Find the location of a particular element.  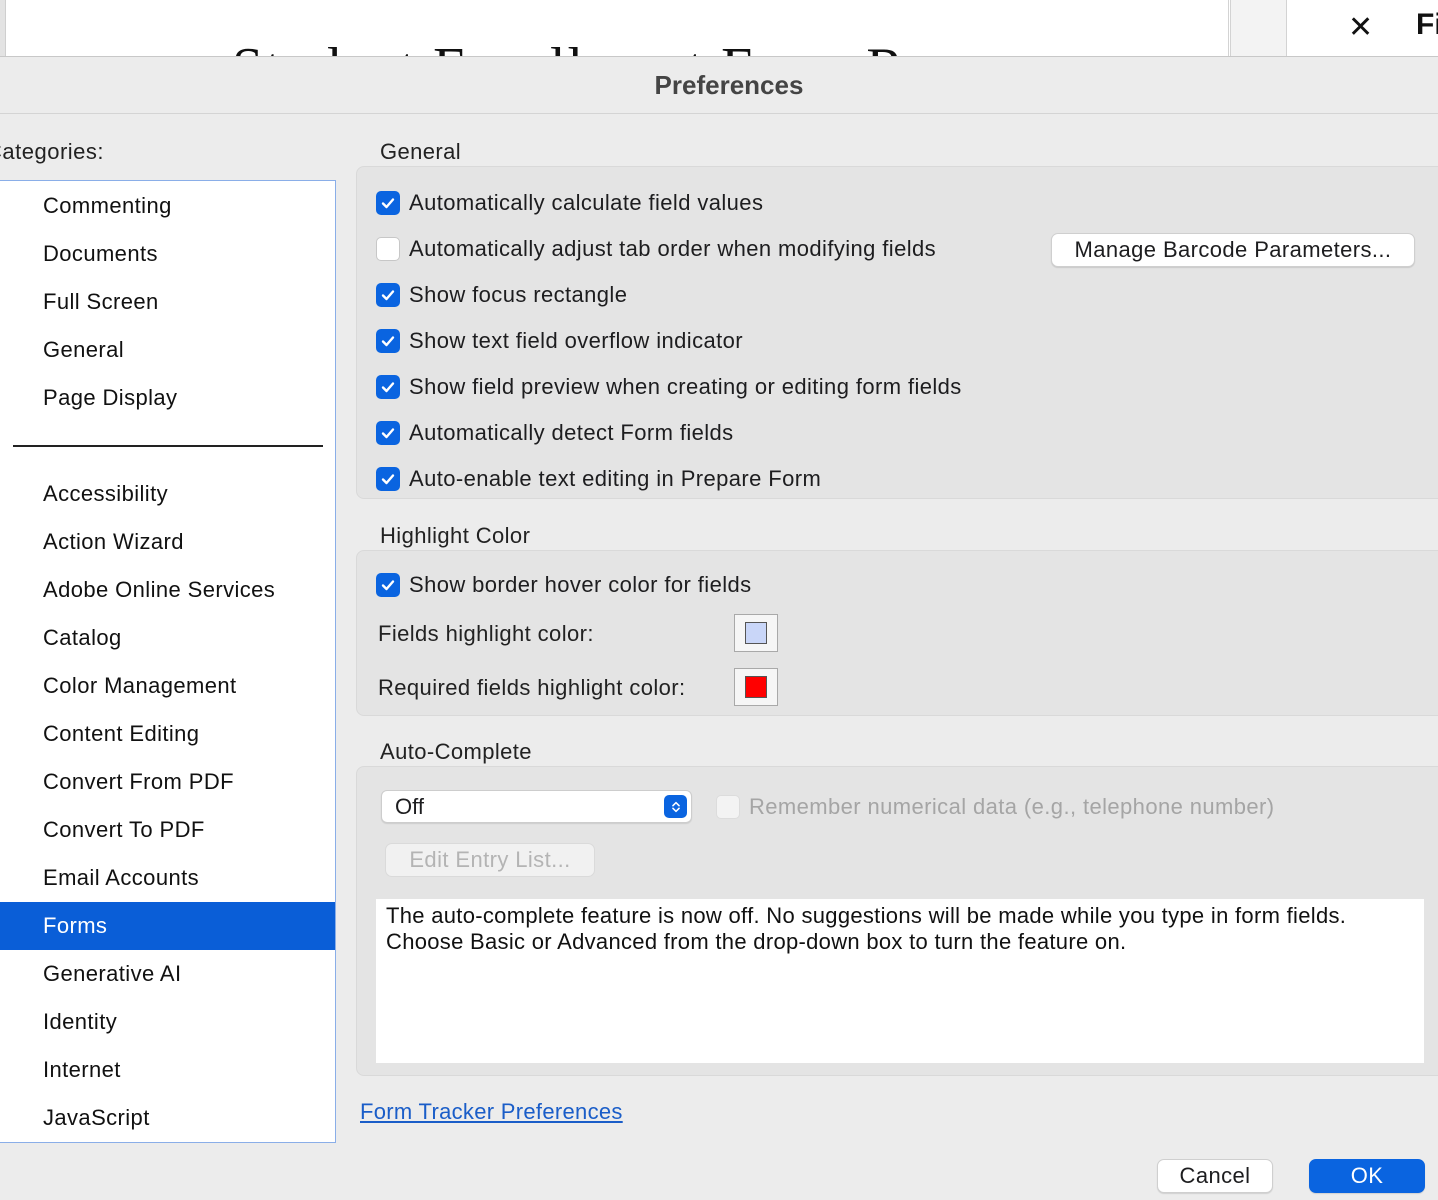

category-general: General is located at coordinates (167, 350).